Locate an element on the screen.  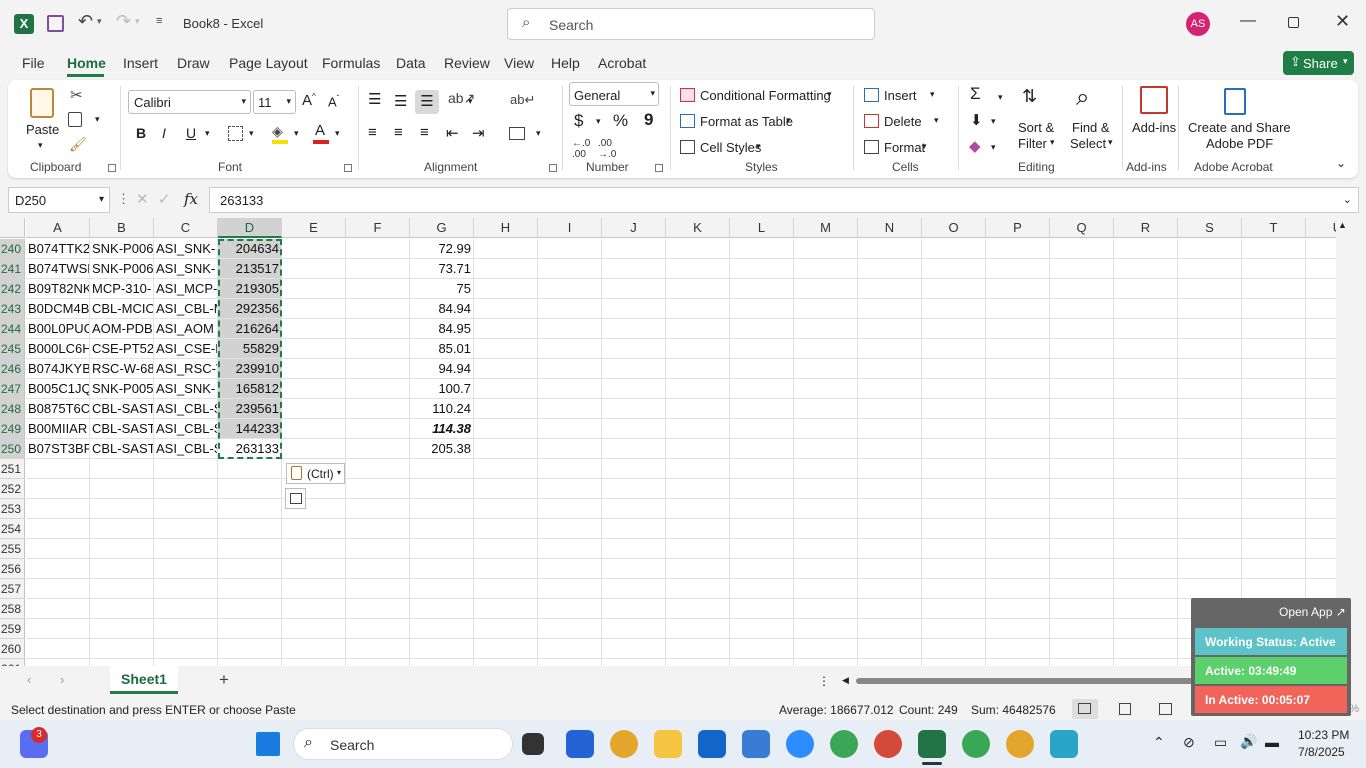
status-average: Average: 186677.012 is located at coordinates (836, 710).